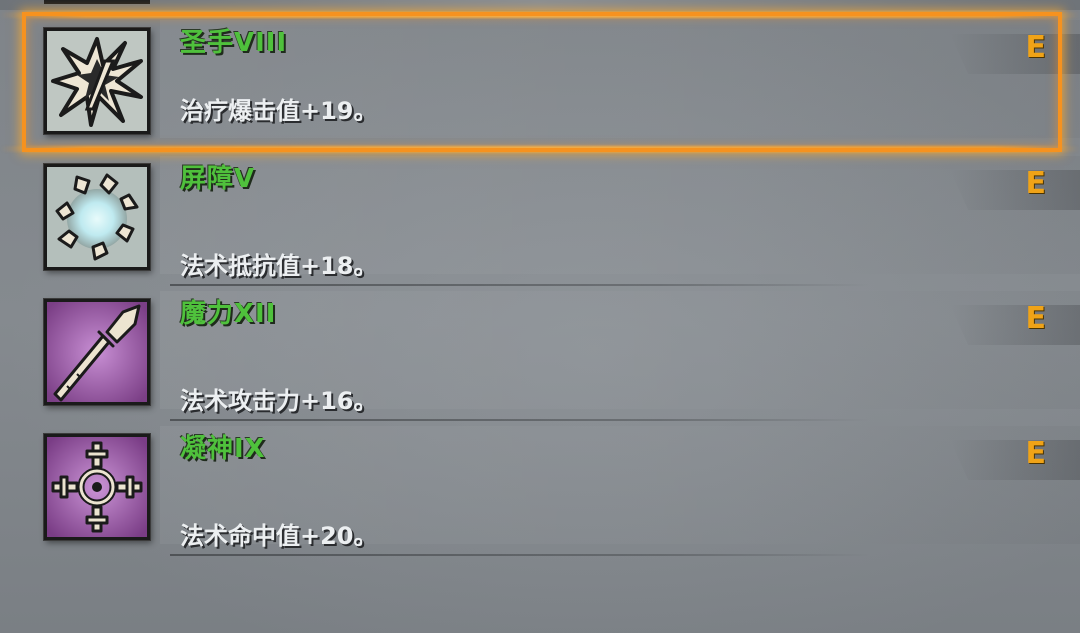 The image size is (1080, 633). What do you see at coordinates (279, 401) in the screenshot?
I see `skill-description: 法术攻击力+16。` at bounding box center [279, 401].